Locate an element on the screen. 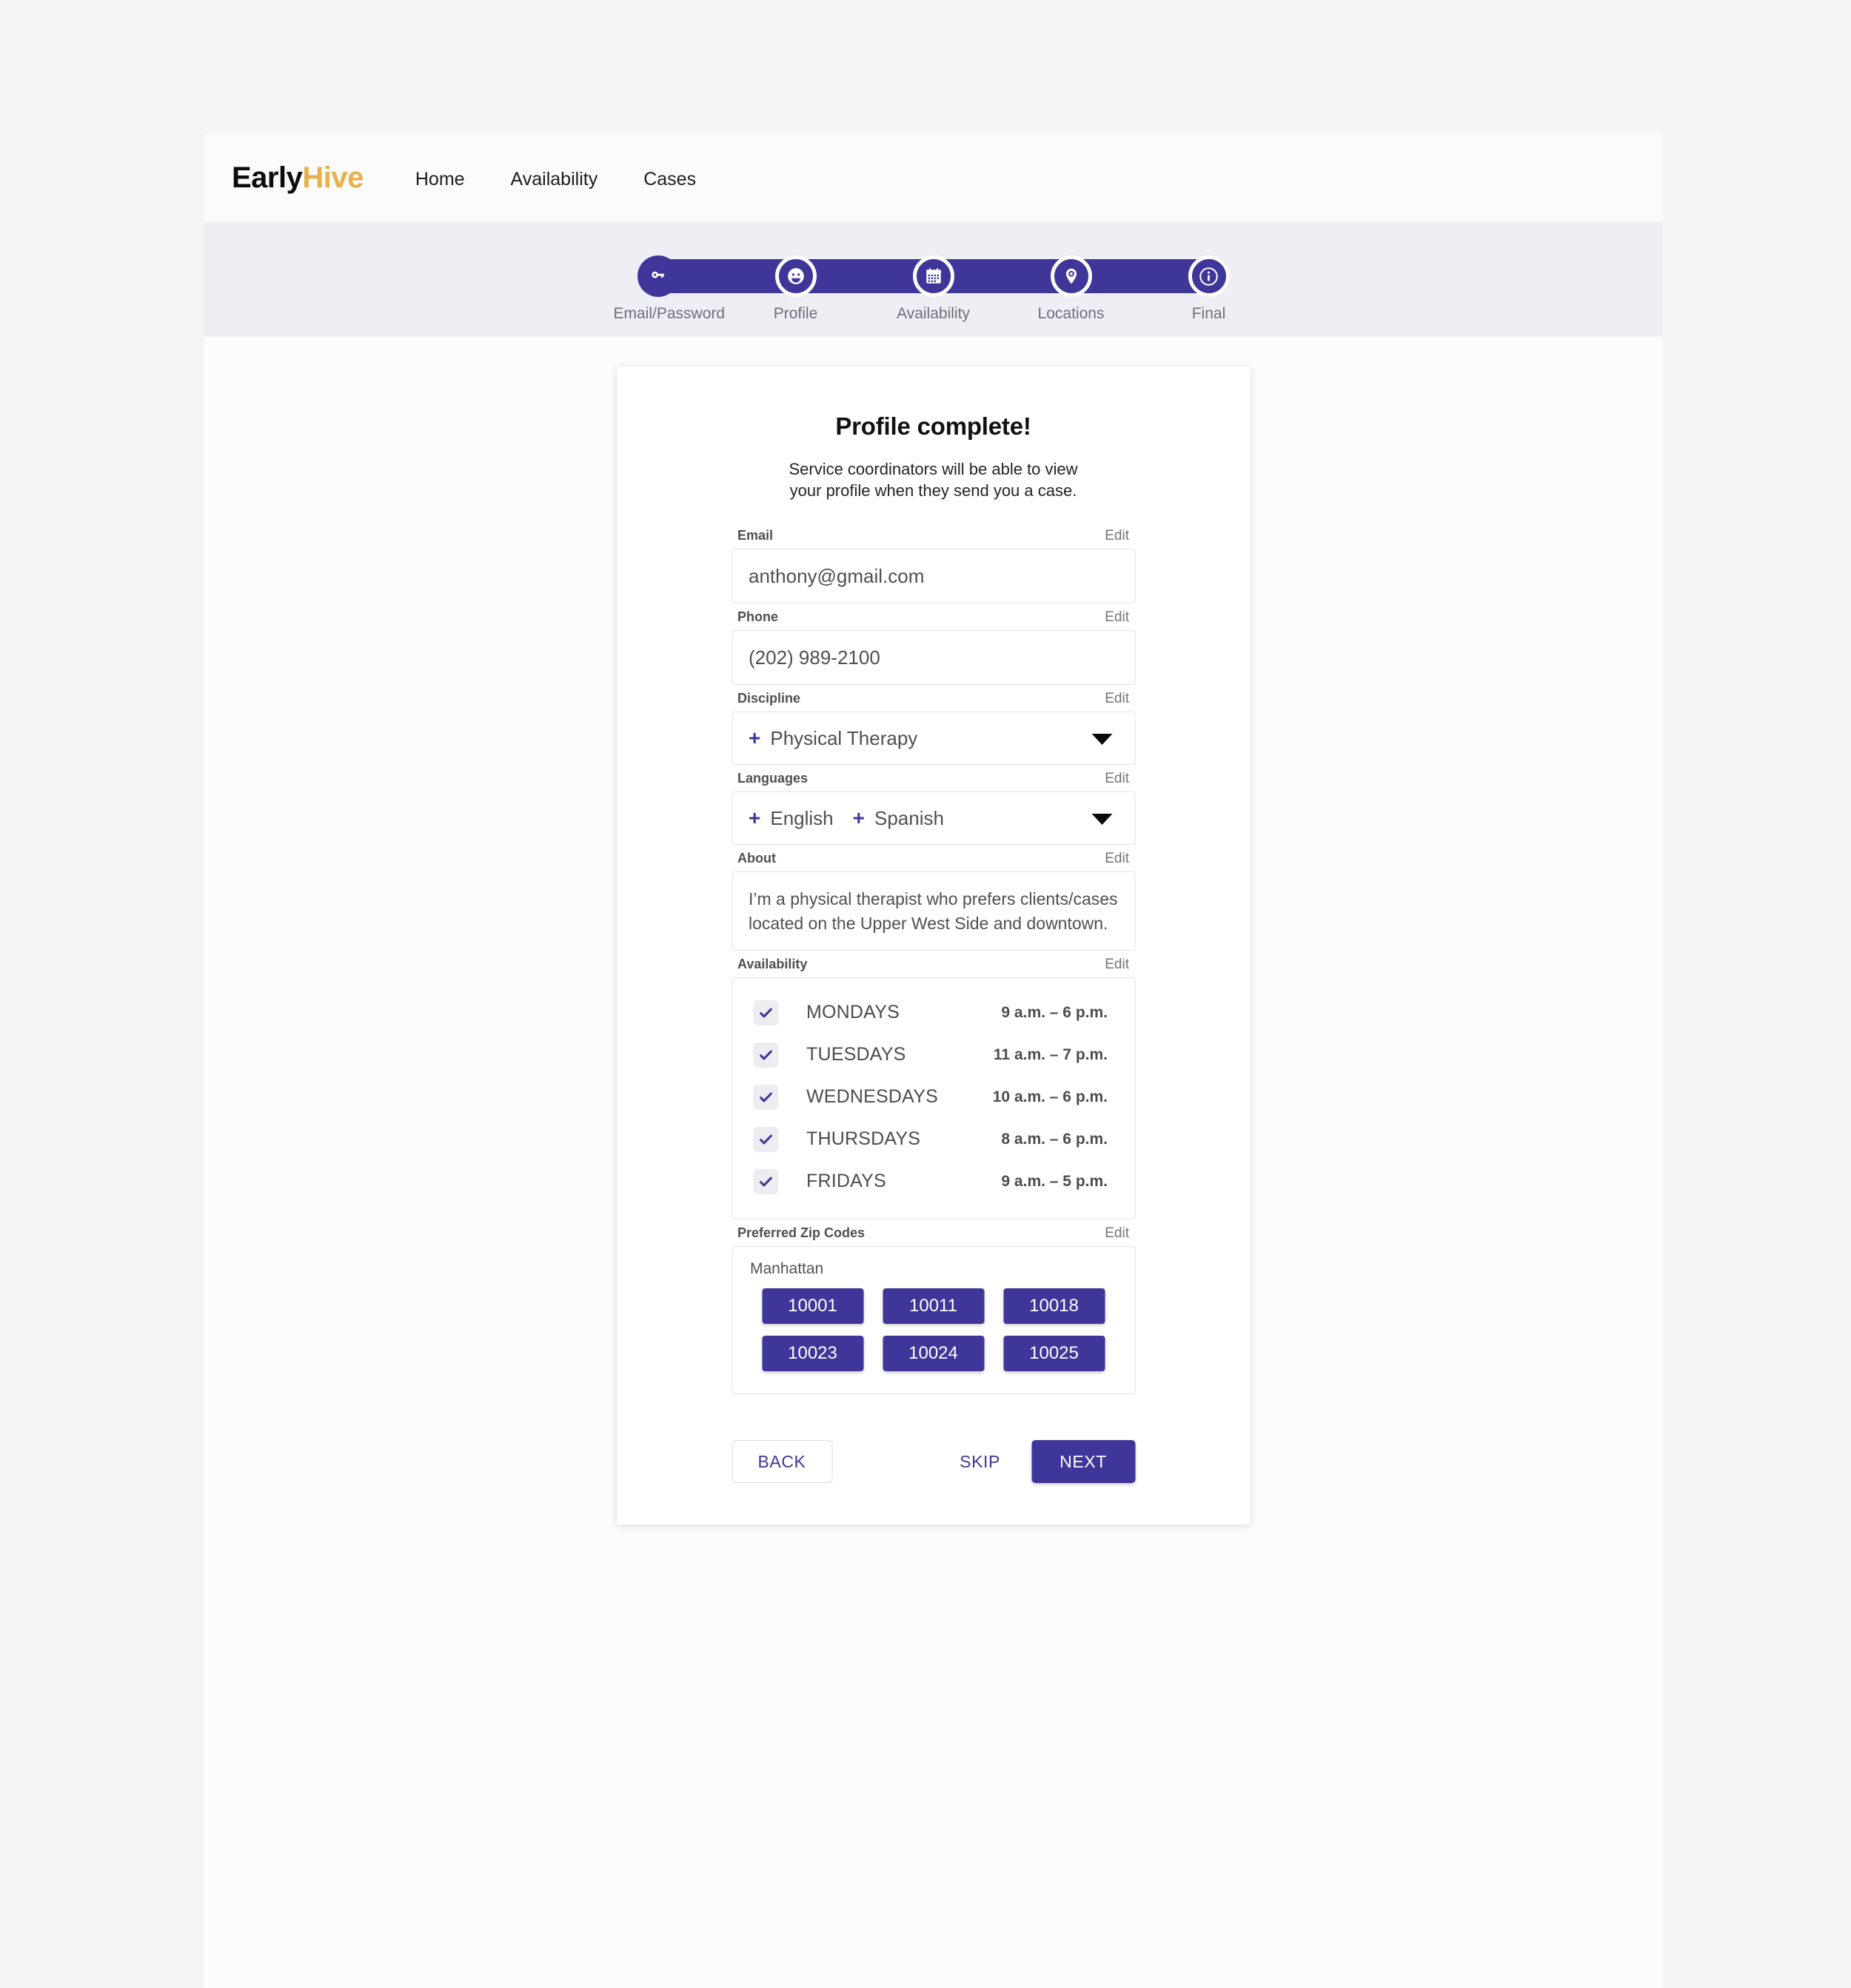  phone-field: (202) 989-2100 is located at coordinates (933, 658).